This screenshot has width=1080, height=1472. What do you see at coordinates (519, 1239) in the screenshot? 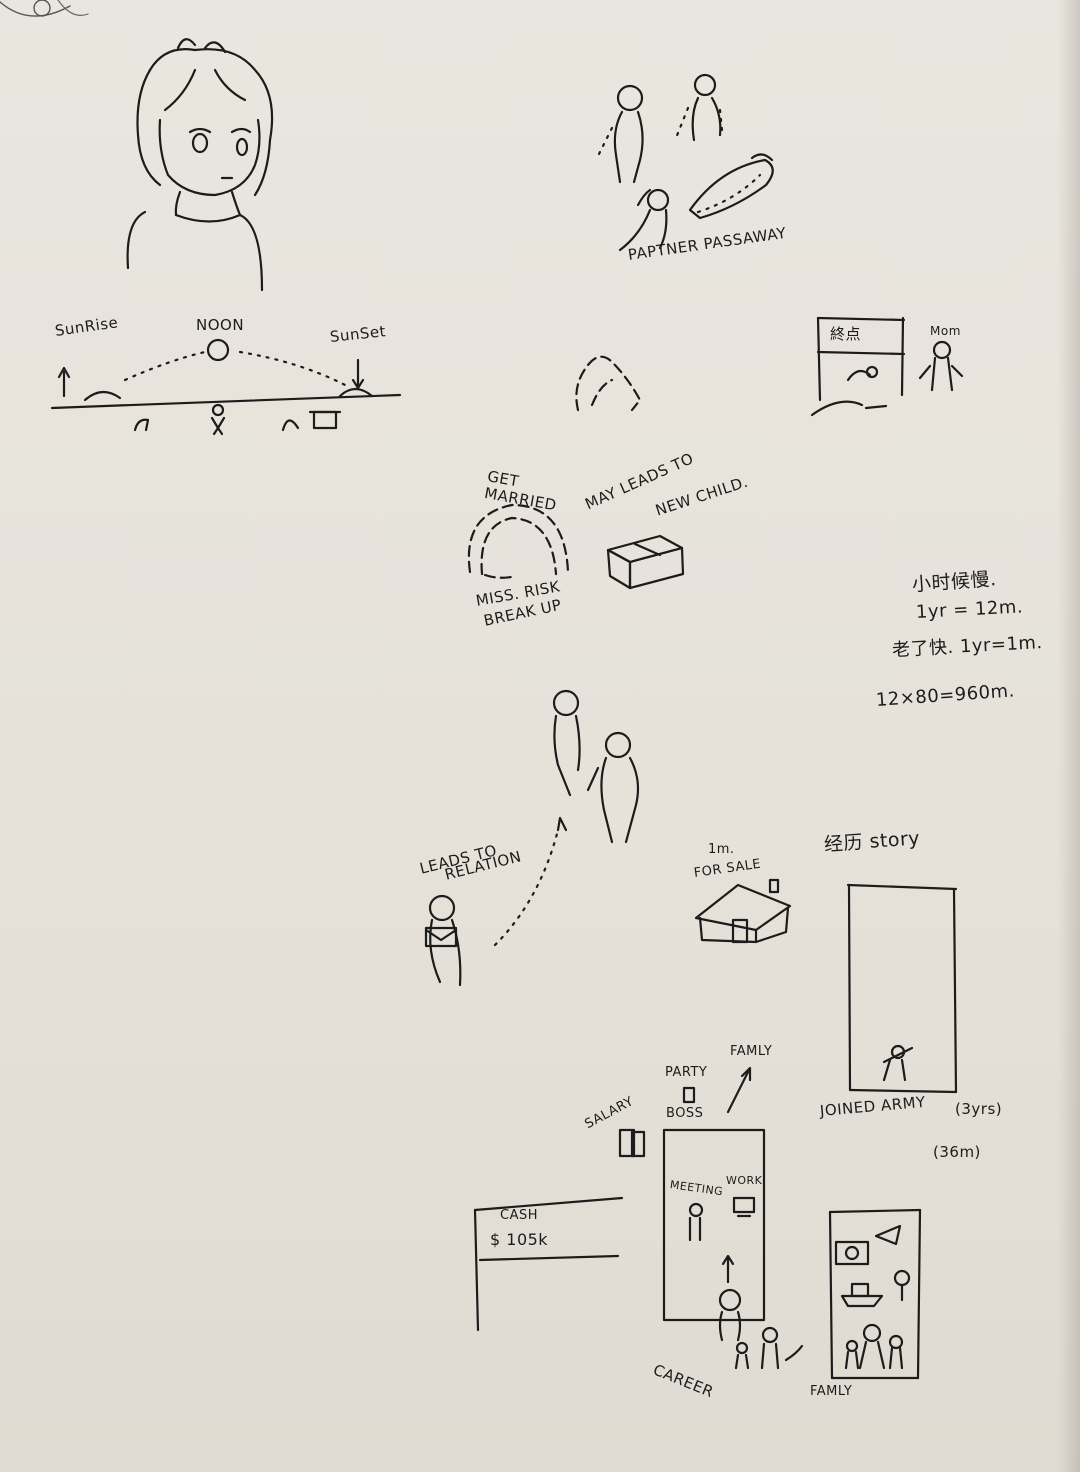
I see `cash-value: $ 105k` at bounding box center [519, 1239].